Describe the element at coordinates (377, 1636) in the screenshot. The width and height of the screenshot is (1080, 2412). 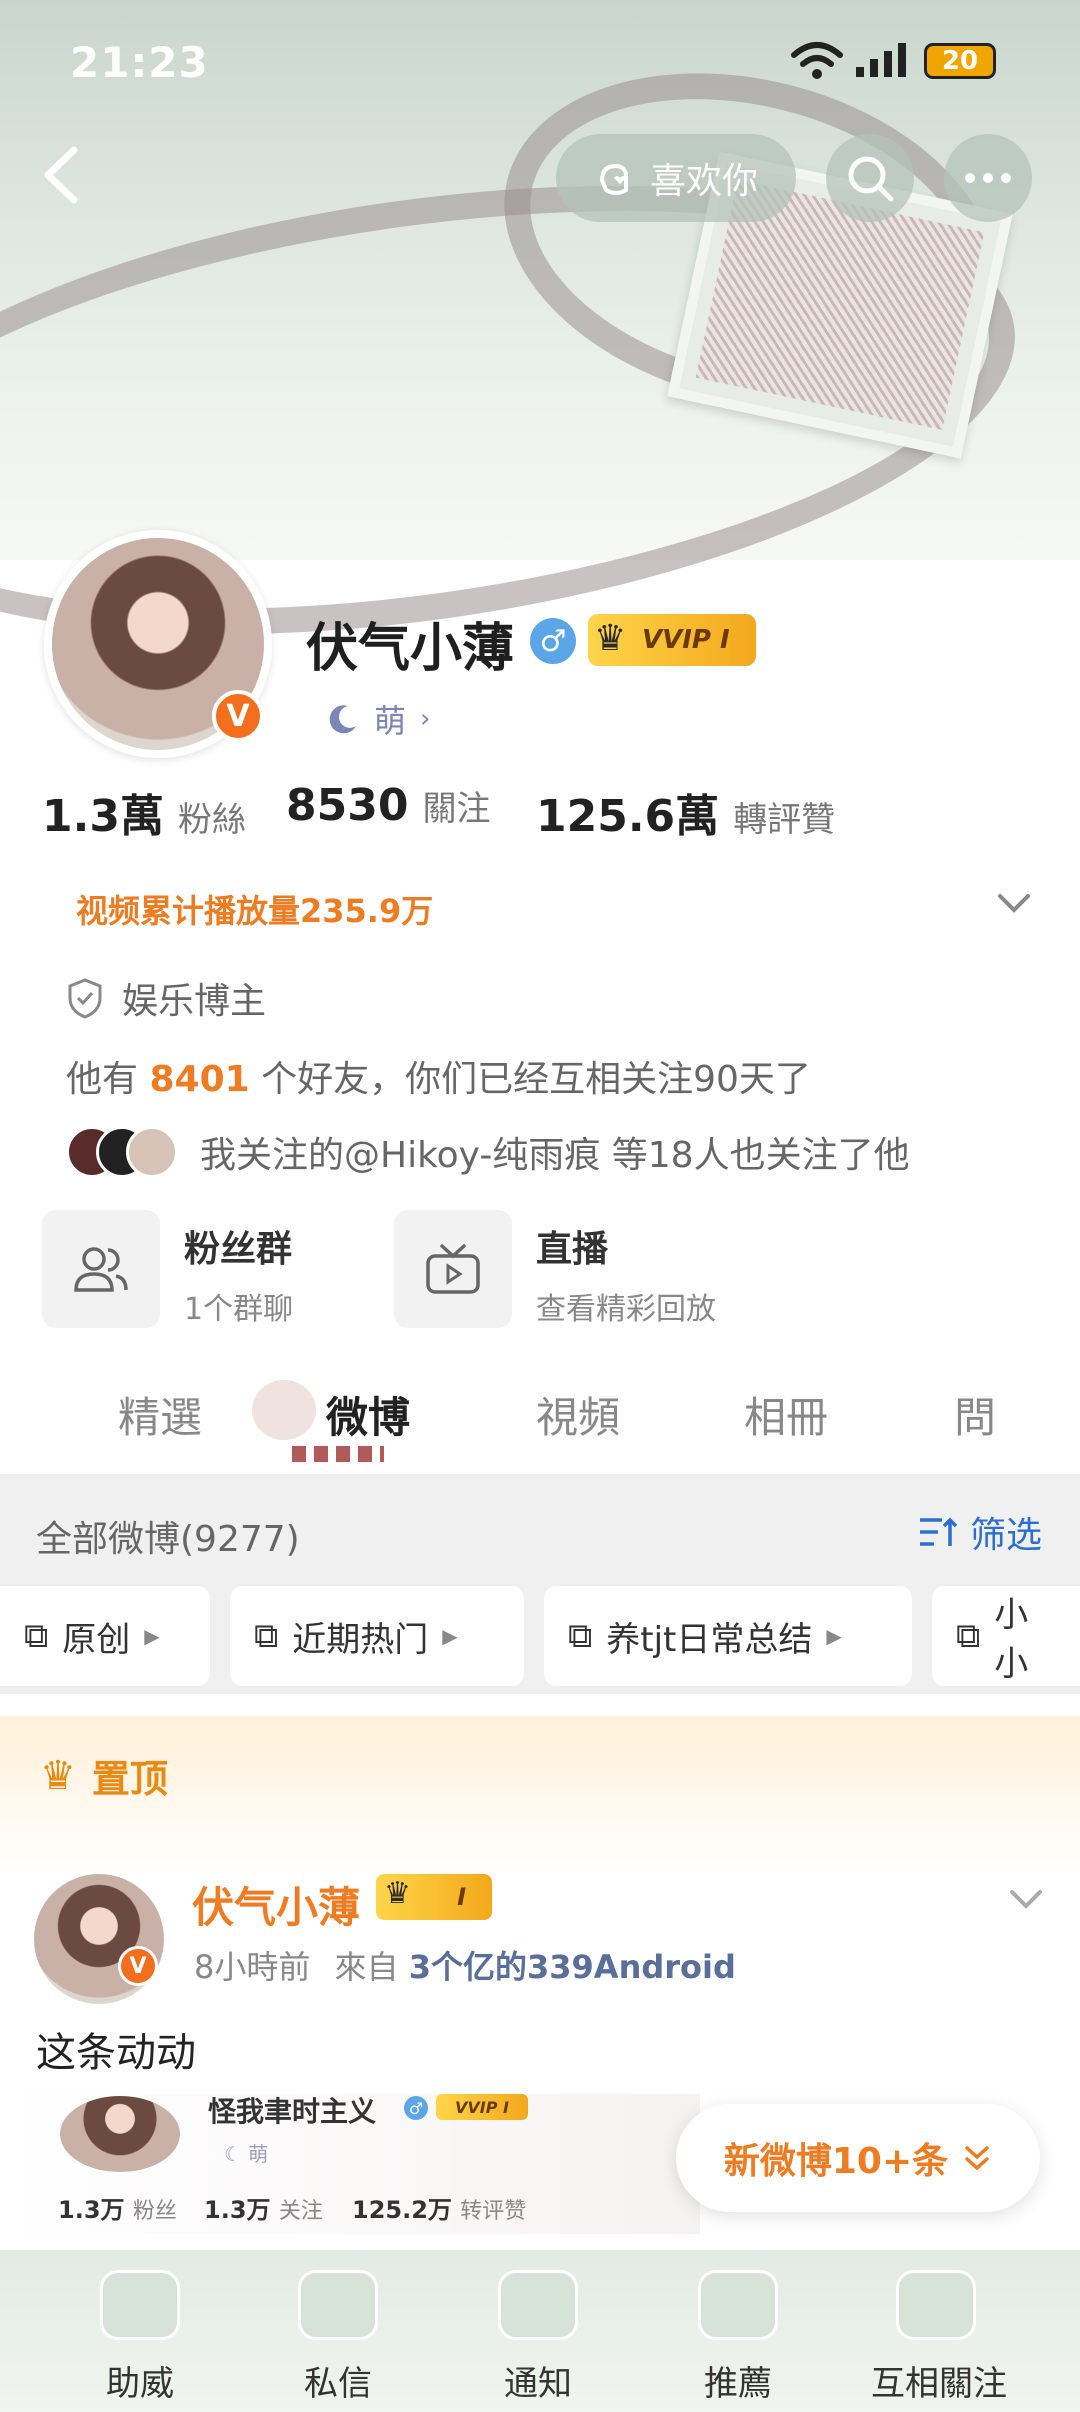
I see `chip-recent-hot: ⧉ 近期热门 ▶` at that location.